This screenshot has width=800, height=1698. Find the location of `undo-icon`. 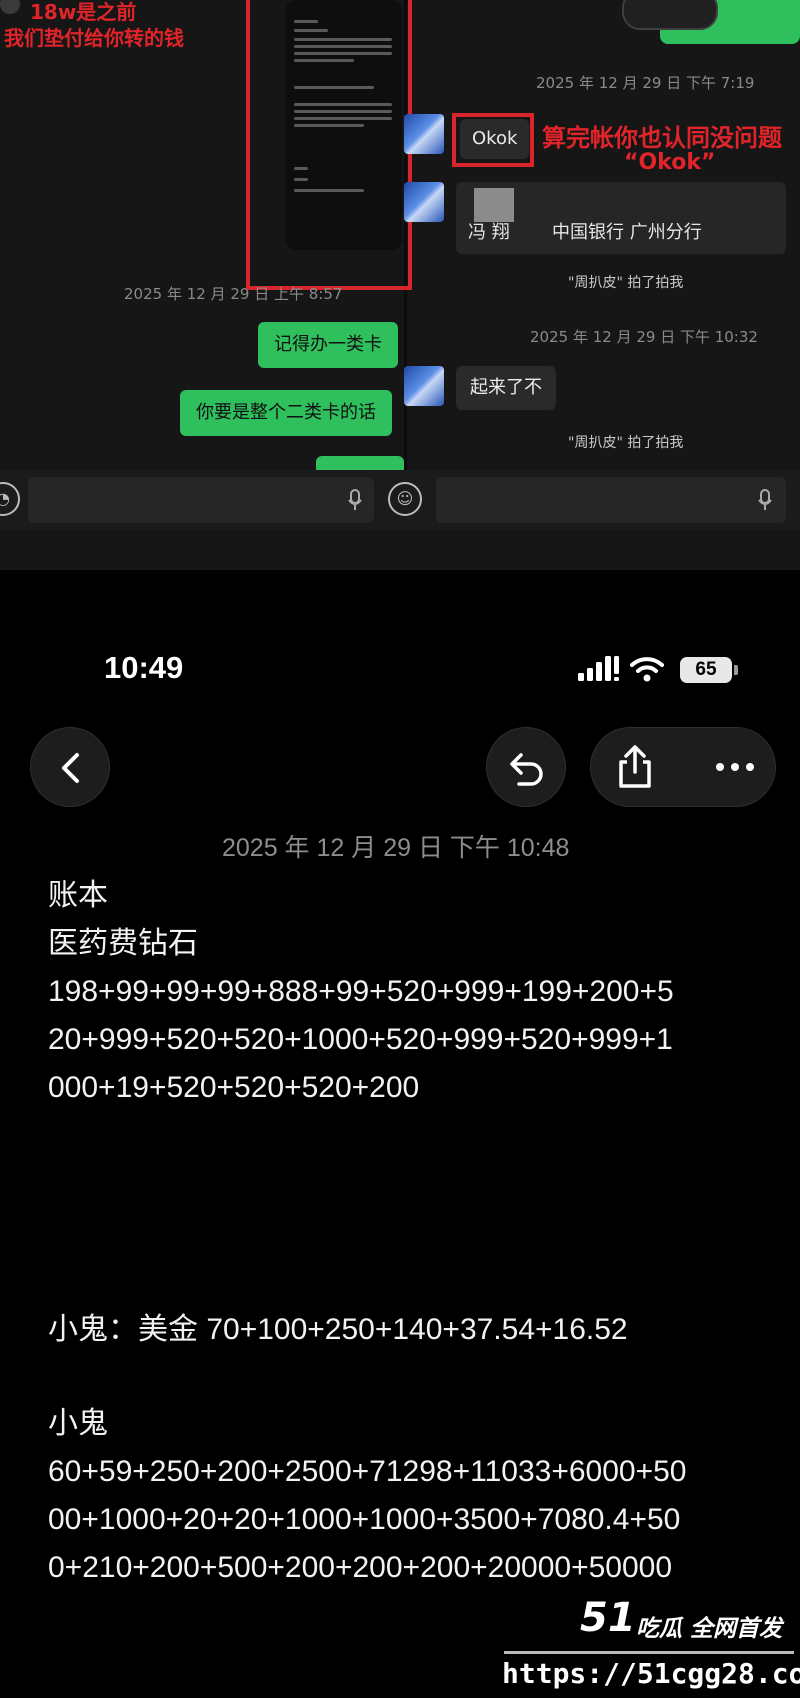

undo-icon is located at coordinates (526, 769).